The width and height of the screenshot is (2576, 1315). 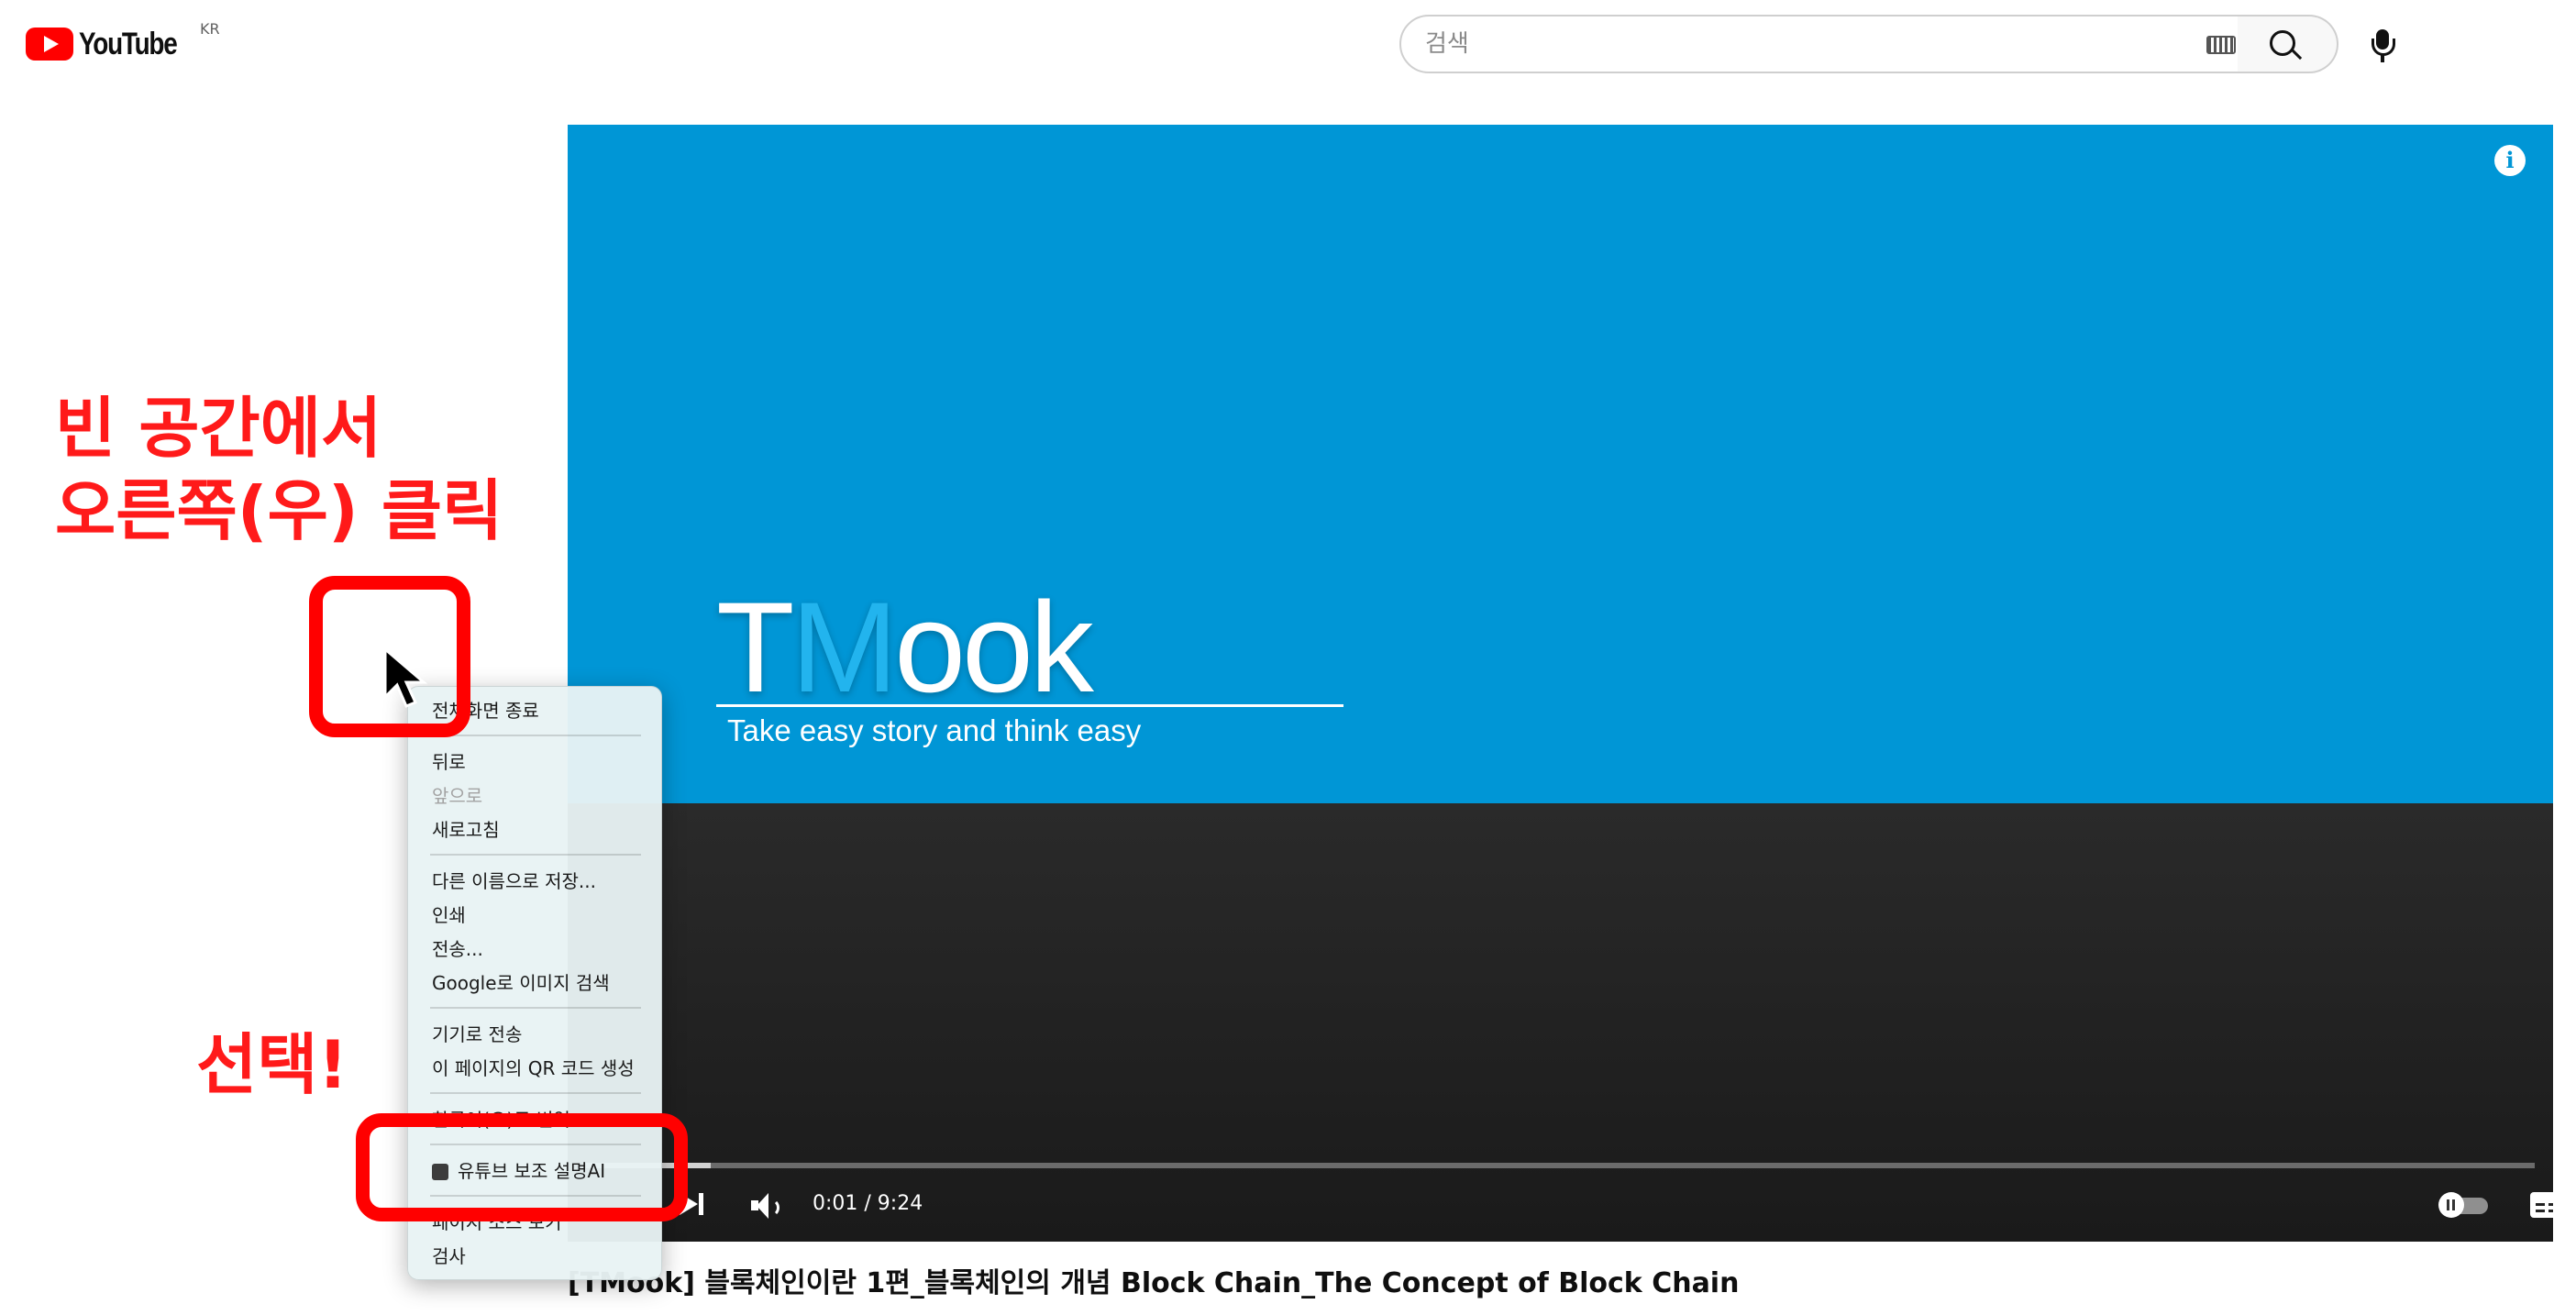 I want to click on instruction-annotation: 빈 공간에서 오른쪽(우) 클릭, so click(x=279, y=469).